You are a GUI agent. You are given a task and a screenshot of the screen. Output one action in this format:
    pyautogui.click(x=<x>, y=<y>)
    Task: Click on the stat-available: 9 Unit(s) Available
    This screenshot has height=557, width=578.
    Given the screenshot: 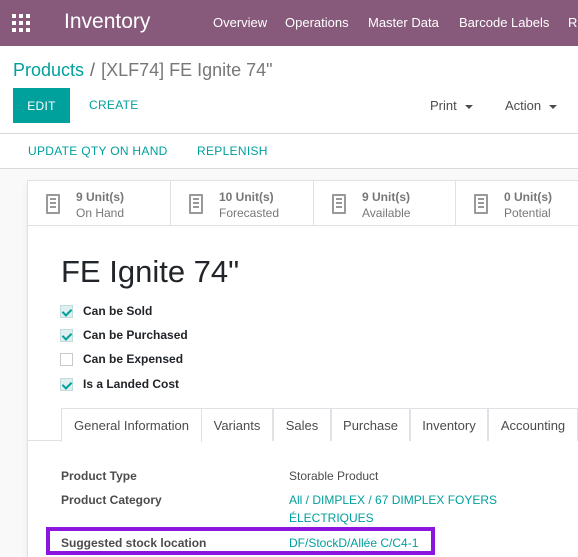 What is the action you would take?
    pyautogui.click(x=385, y=203)
    